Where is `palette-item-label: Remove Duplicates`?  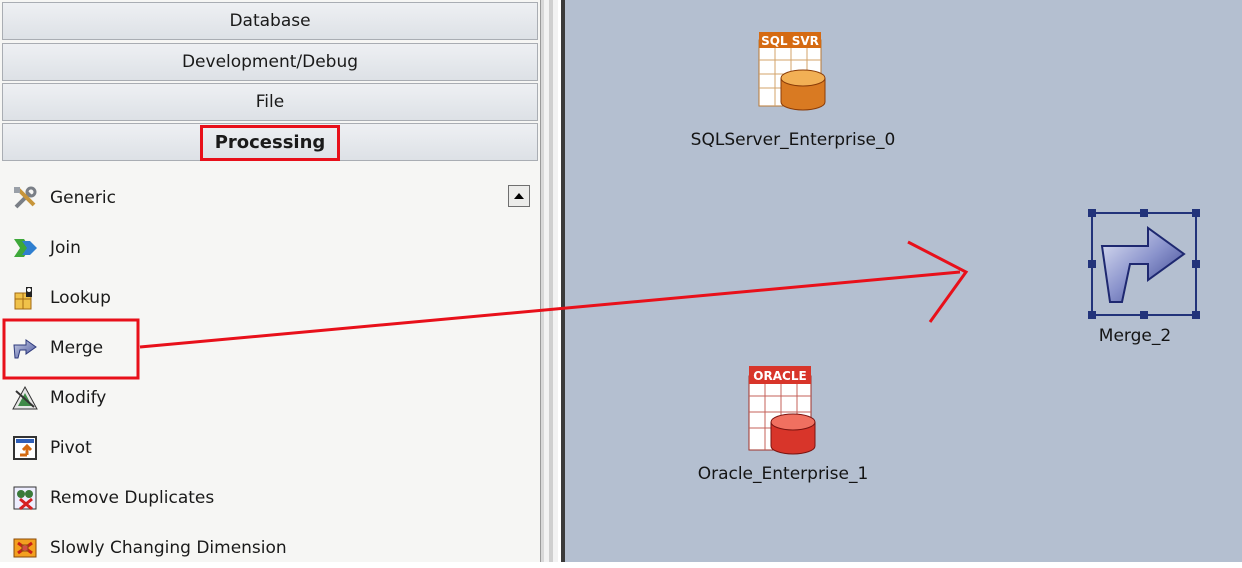 palette-item-label: Remove Duplicates is located at coordinates (132, 498).